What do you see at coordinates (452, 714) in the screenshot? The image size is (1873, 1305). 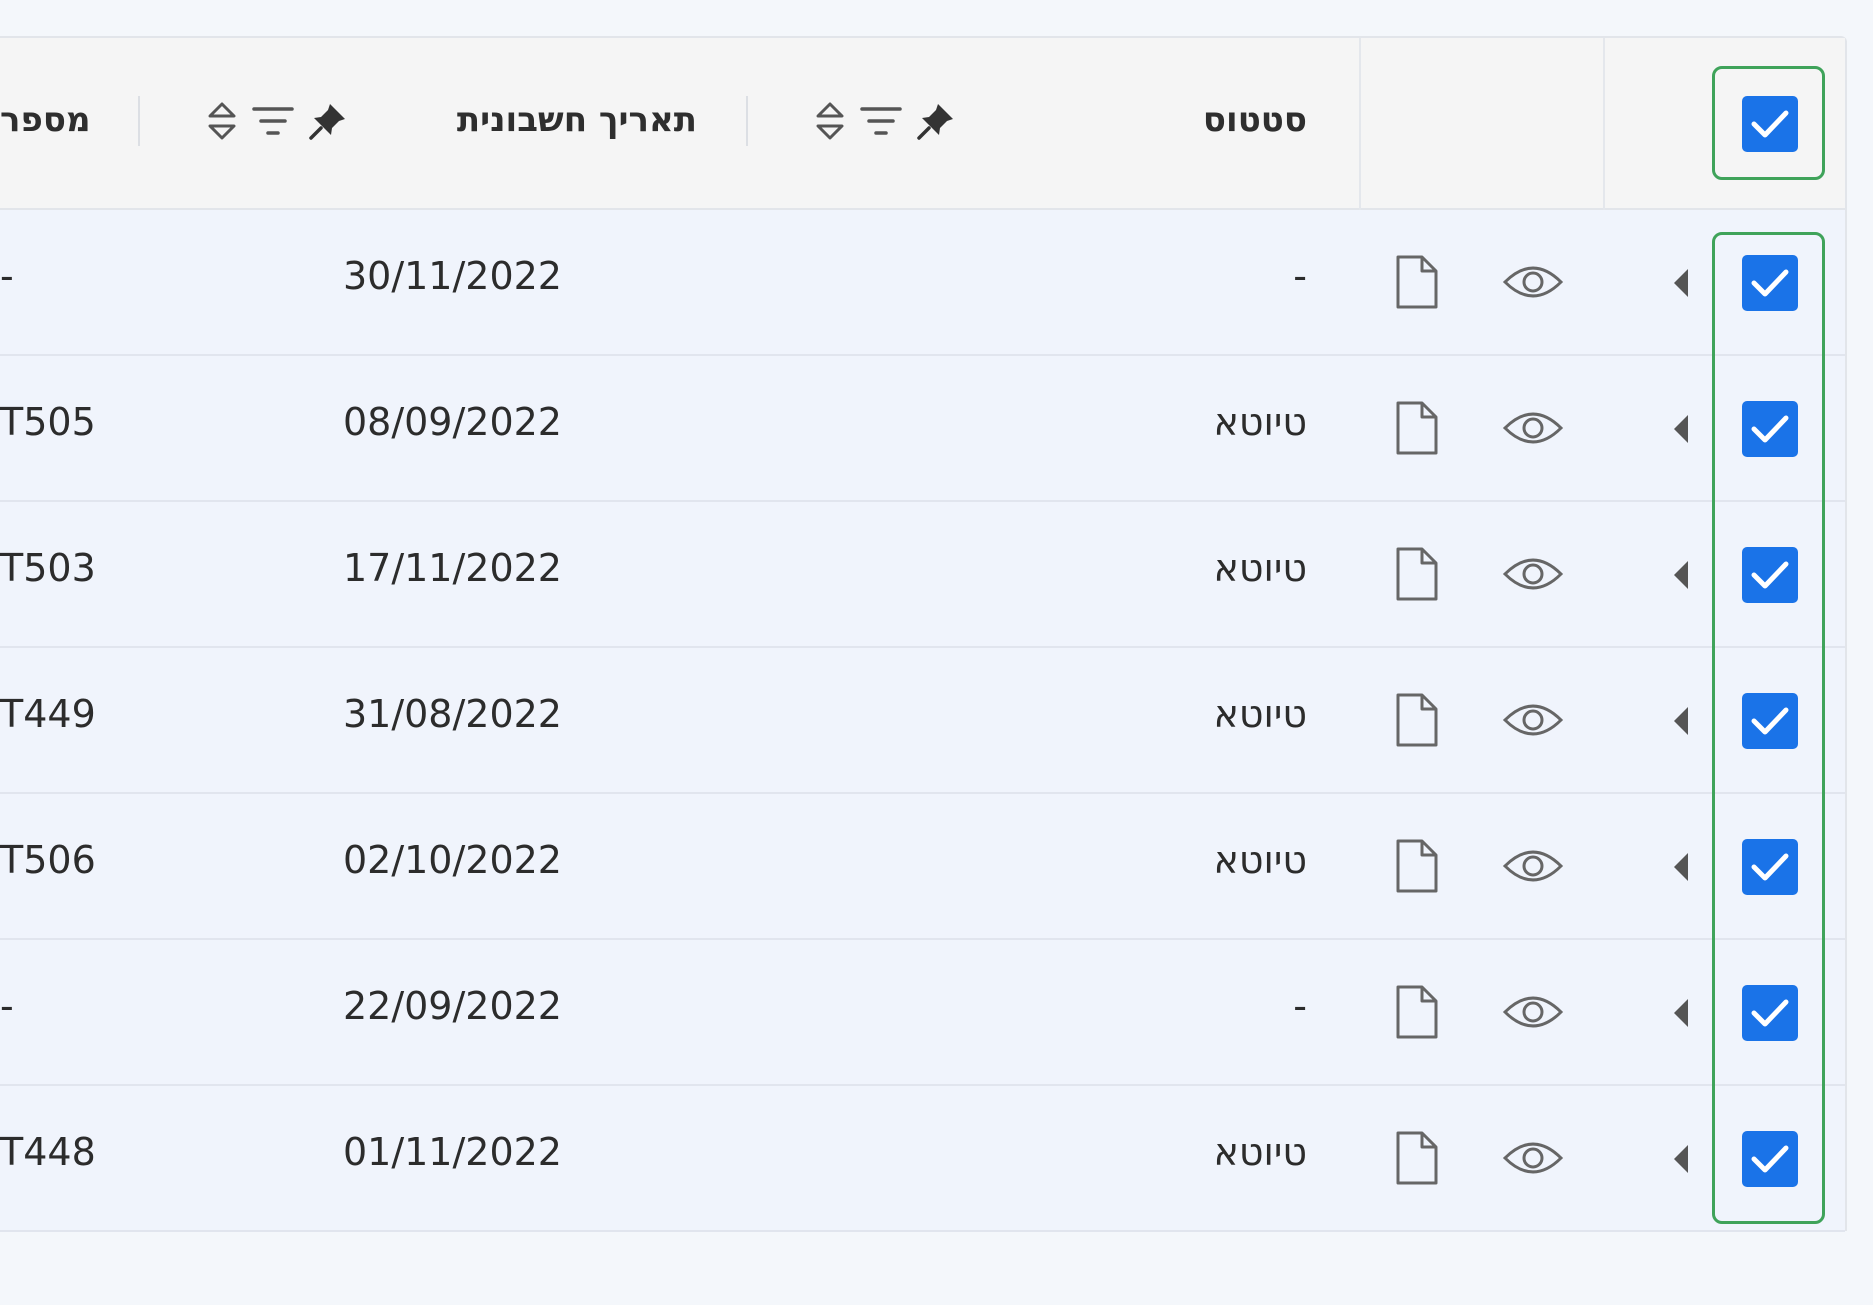 I see `cell-invoice-date: 31/08/2022` at bounding box center [452, 714].